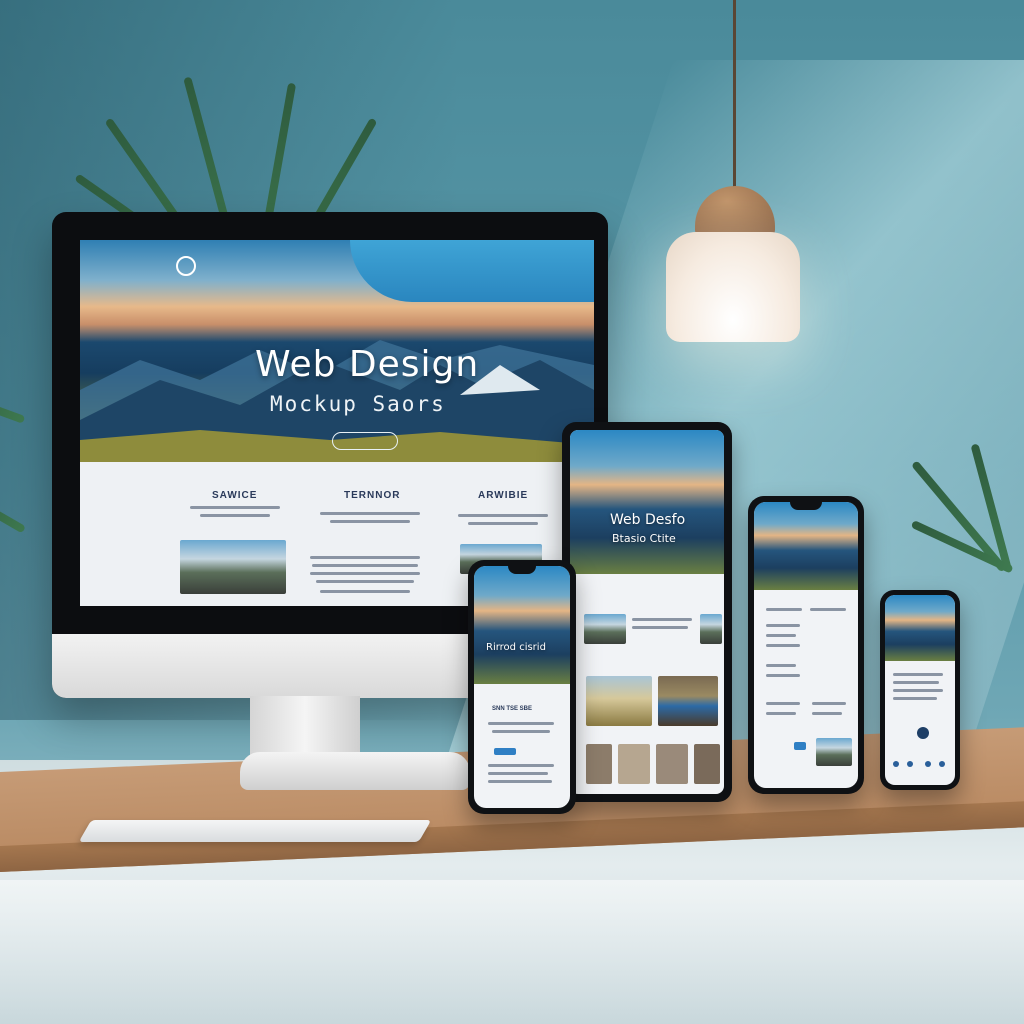 The height and width of the screenshot is (1024, 1024). What do you see at coordinates (734, 98) in the screenshot?
I see `lamp-cord` at bounding box center [734, 98].